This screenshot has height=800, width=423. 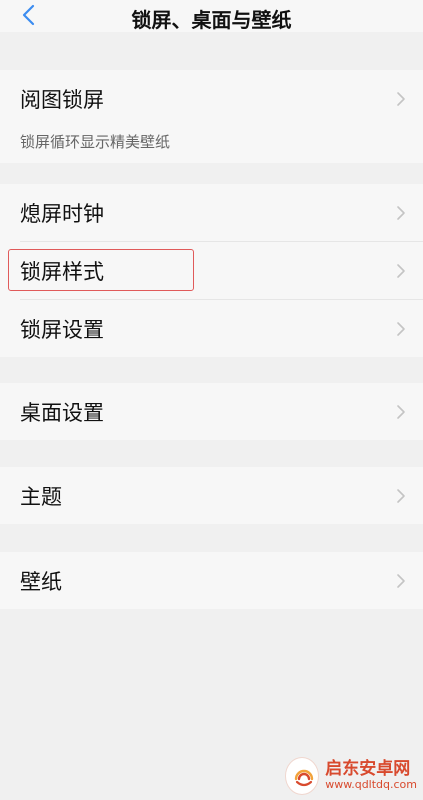 I want to click on top-bar: 锁屏、桌面与壁纸, so click(x=211, y=16).